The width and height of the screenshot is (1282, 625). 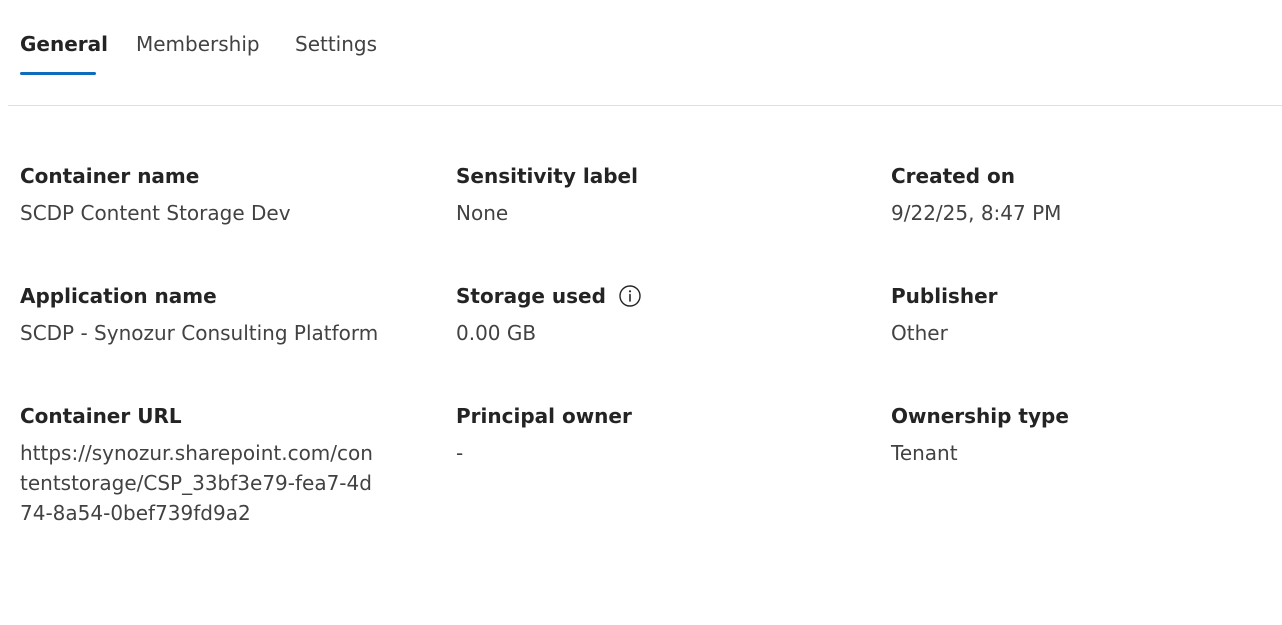 I want to click on principal-owner-value: -, so click(x=460, y=453).